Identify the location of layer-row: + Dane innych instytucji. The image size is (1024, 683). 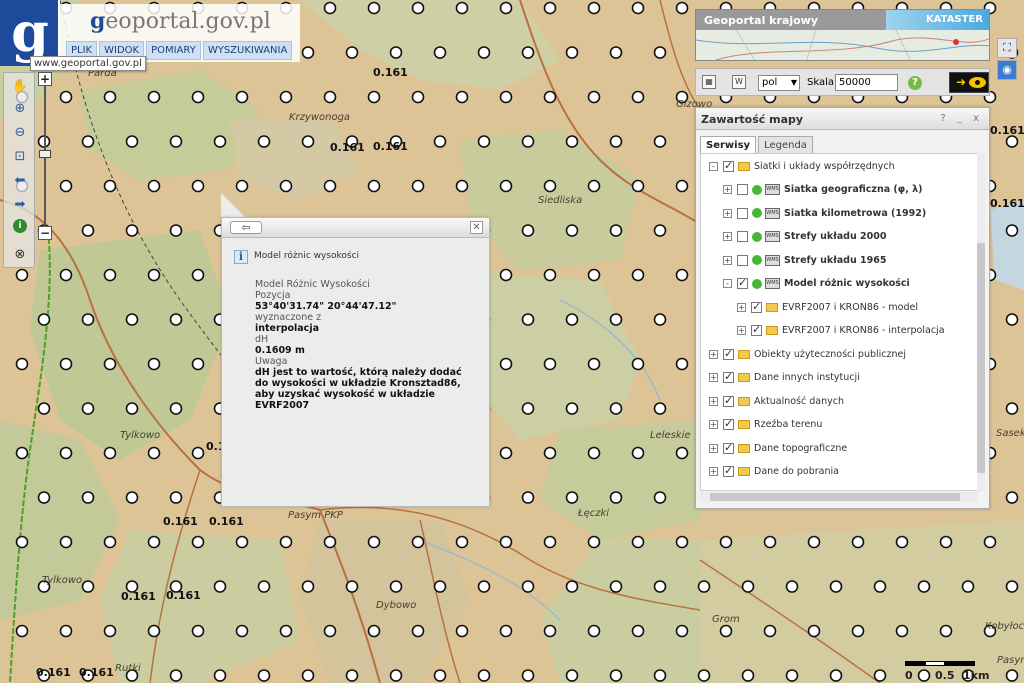
(784, 378).